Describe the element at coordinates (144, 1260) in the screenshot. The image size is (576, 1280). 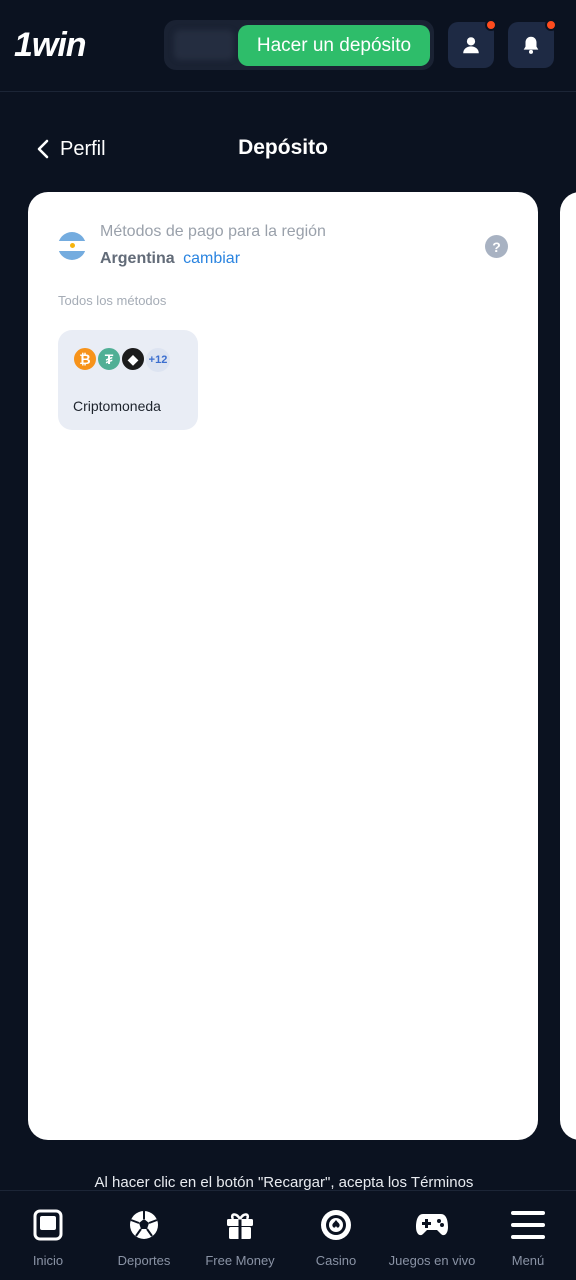
I see `nav-label: Deportes` at that location.